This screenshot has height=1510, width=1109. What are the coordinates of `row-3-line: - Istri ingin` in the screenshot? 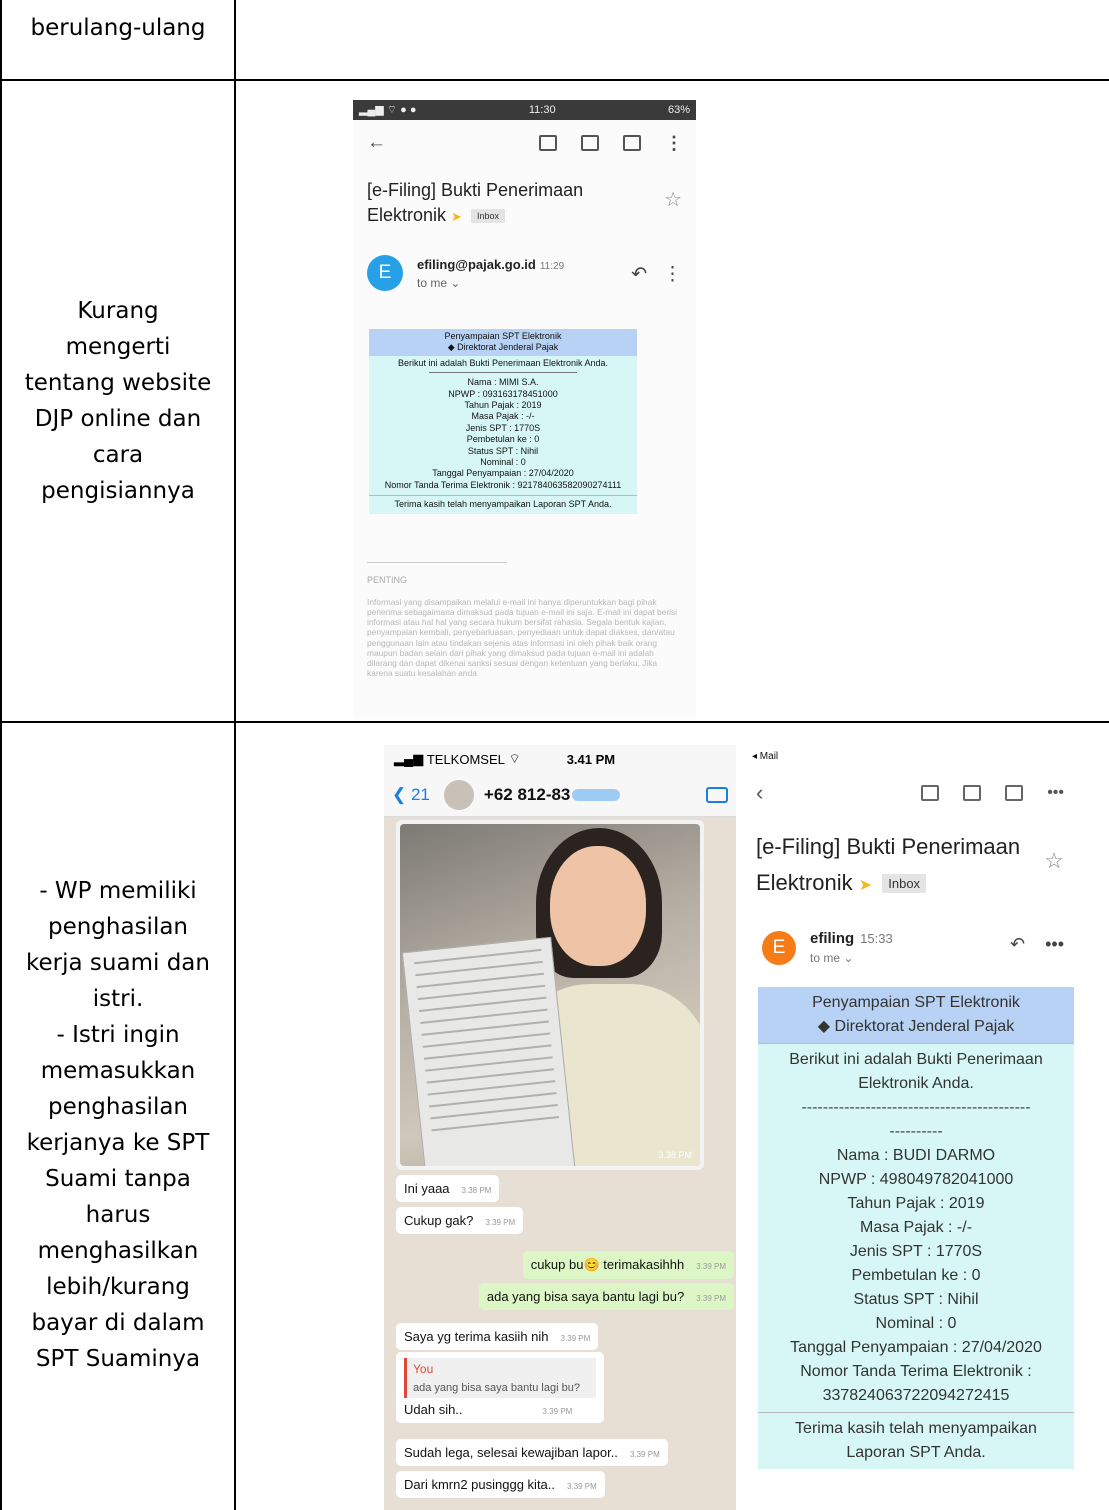 It's located at (118, 1035).